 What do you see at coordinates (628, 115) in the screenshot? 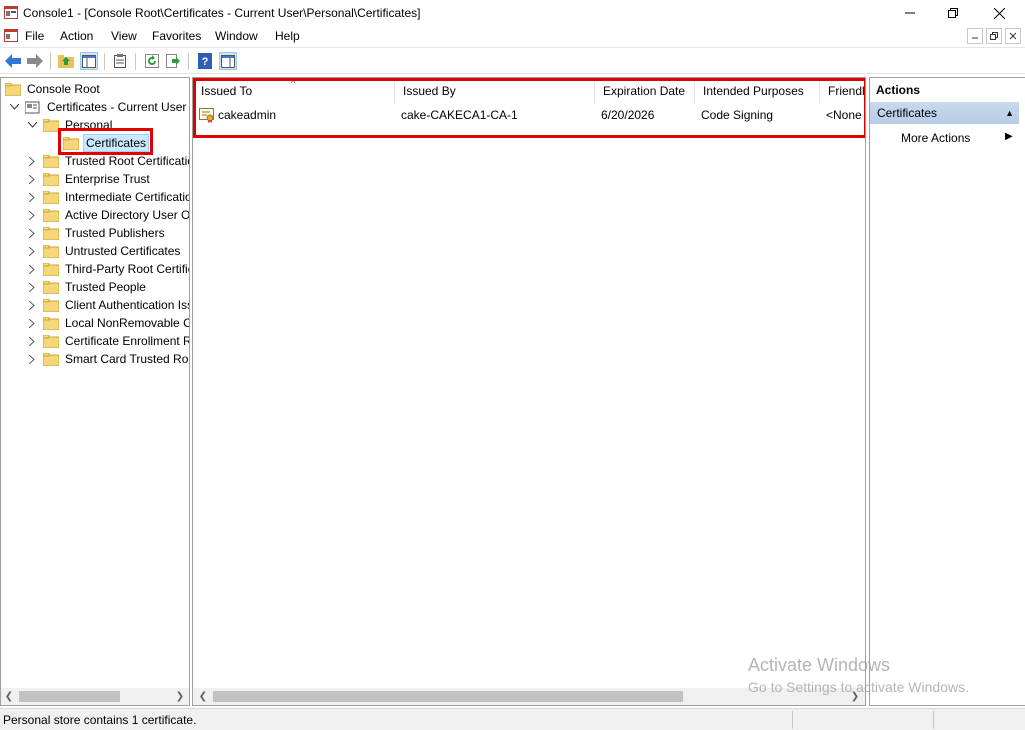
I see `cell-expiration-date: 6/20/2026` at bounding box center [628, 115].